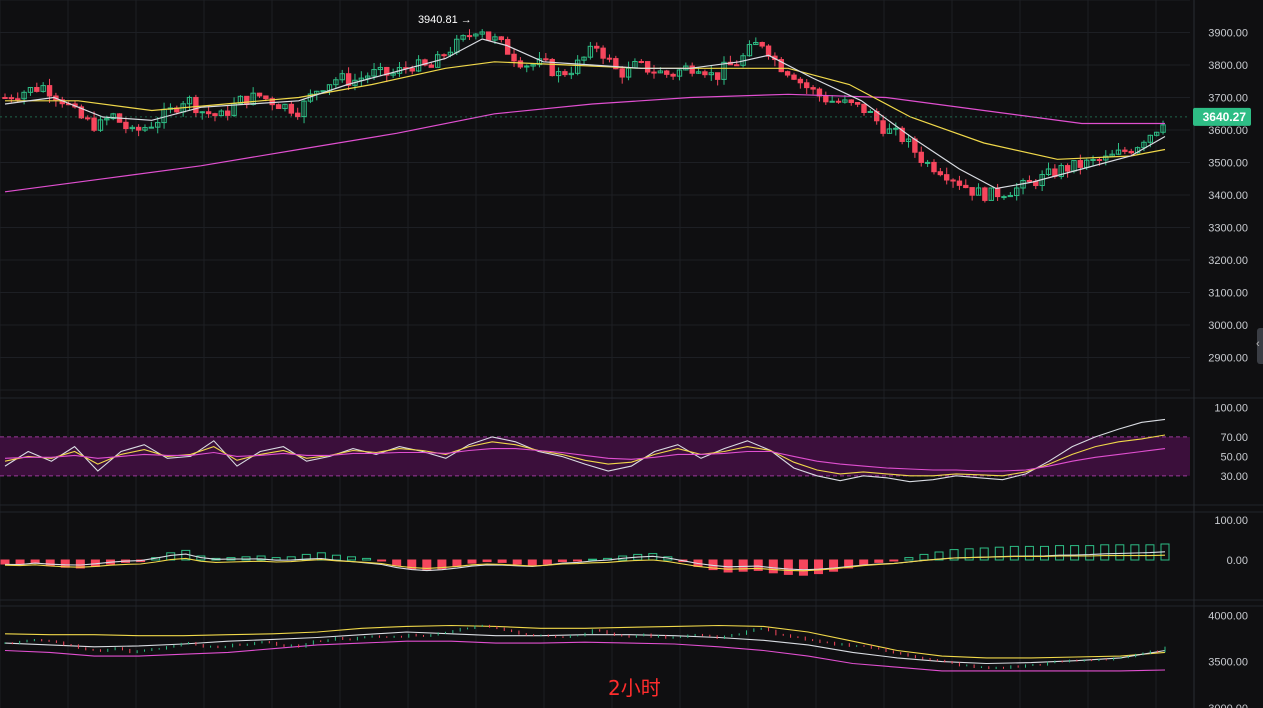 The image size is (1263, 708). I want to click on collapse-panel-button: ‹, so click(1259, 346).